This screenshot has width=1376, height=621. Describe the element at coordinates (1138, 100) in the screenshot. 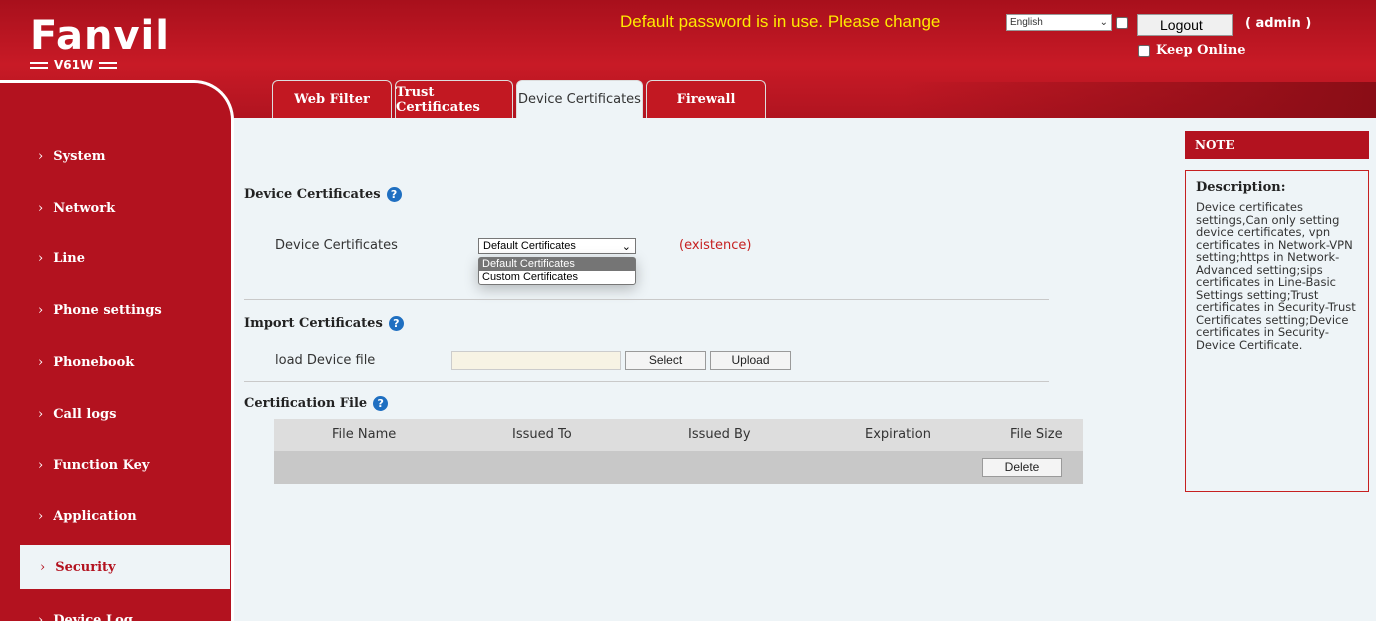

I see `header-fade` at that location.